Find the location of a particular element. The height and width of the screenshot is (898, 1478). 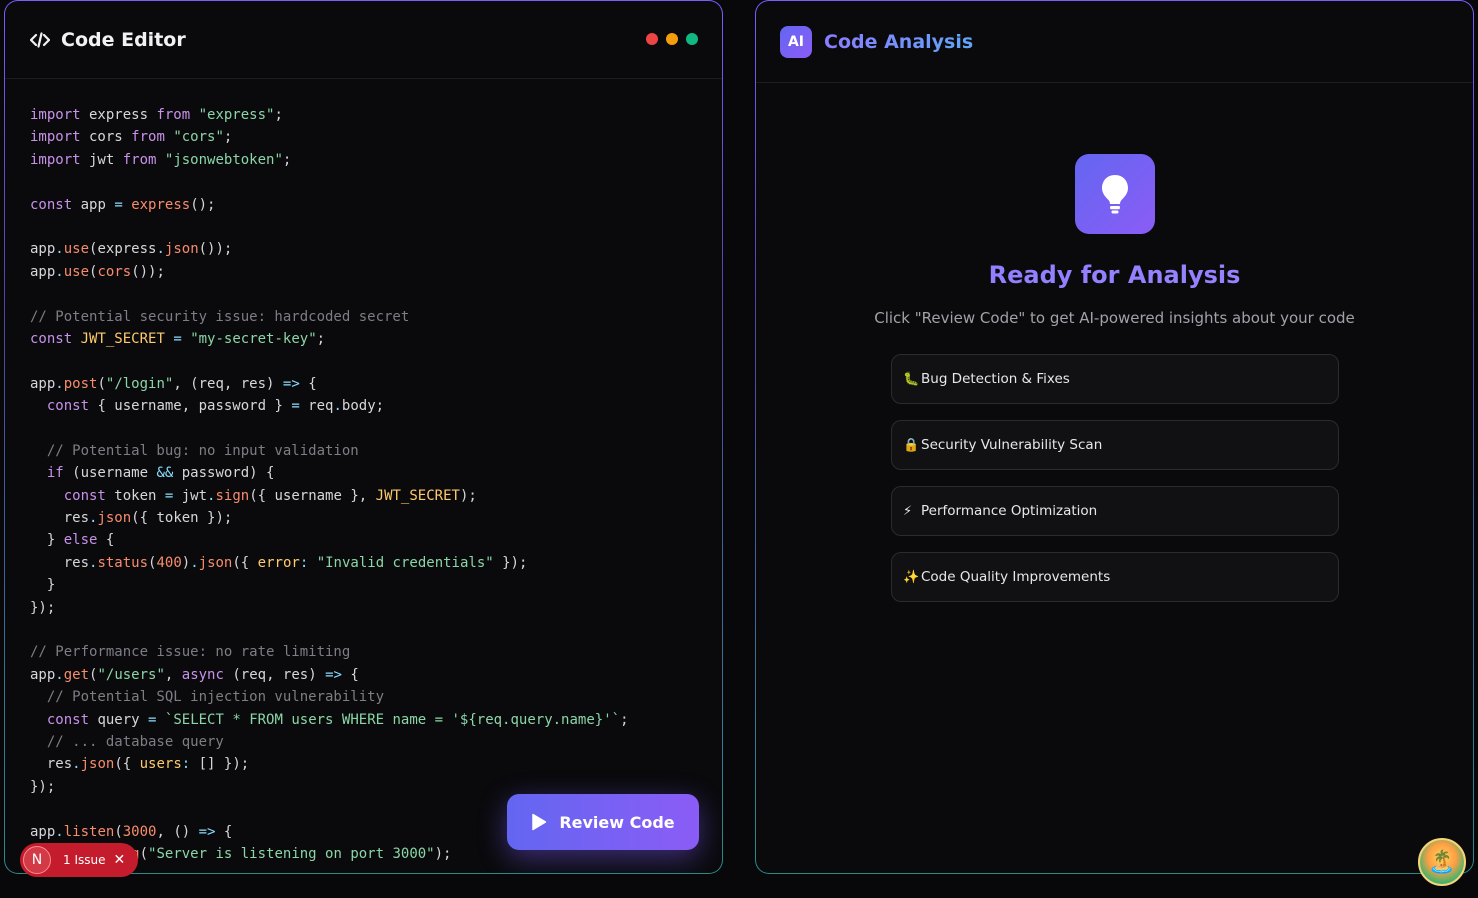

feature-item-bug-detection: 🐛 Bug Detection & Fixes is located at coordinates (1115, 379).